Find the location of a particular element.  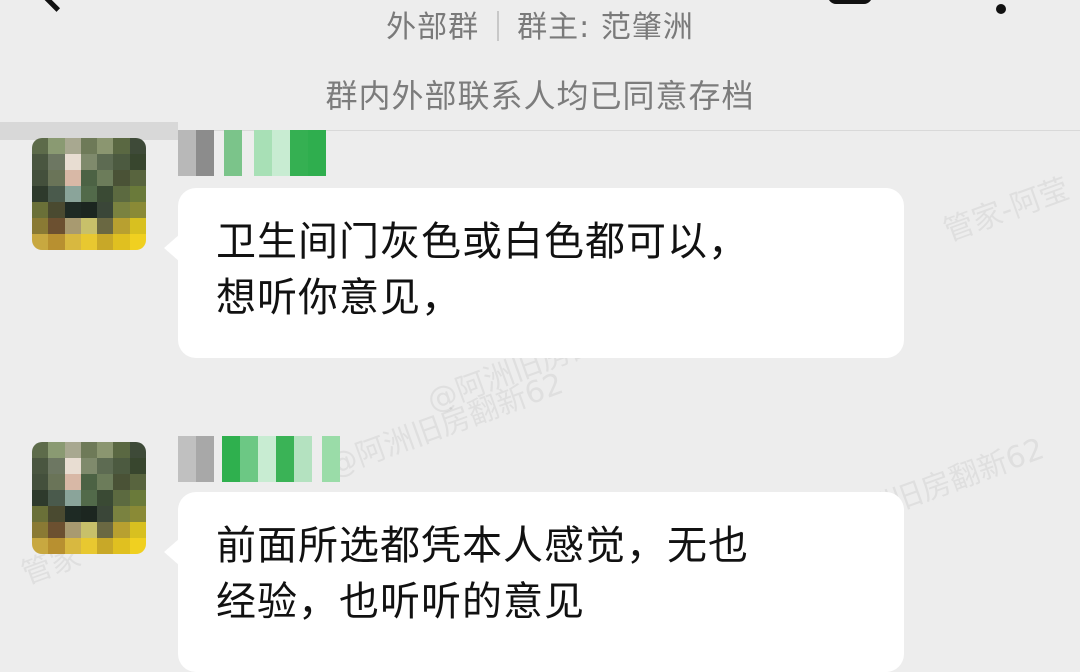

message-line: 经验，也听听的意见 is located at coordinates (400, 602).